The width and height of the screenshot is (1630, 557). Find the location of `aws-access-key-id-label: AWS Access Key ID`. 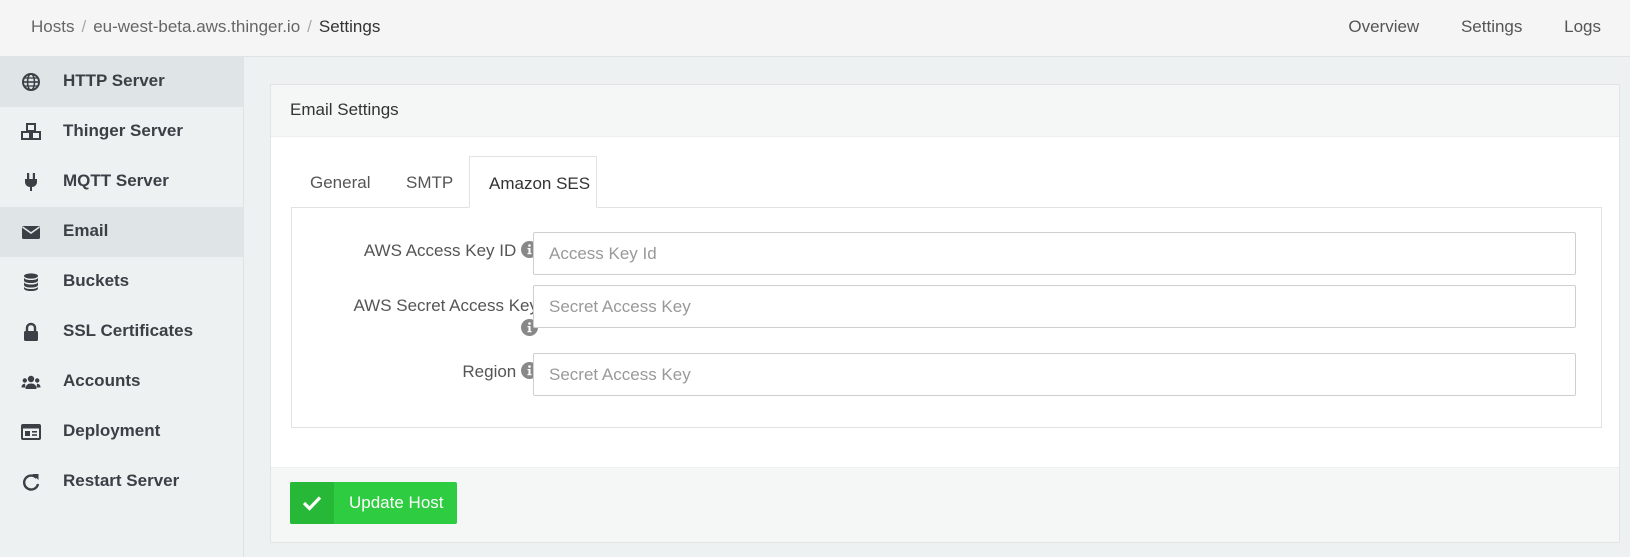

aws-access-key-id-label: AWS Access Key ID is located at coordinates (451, 251).